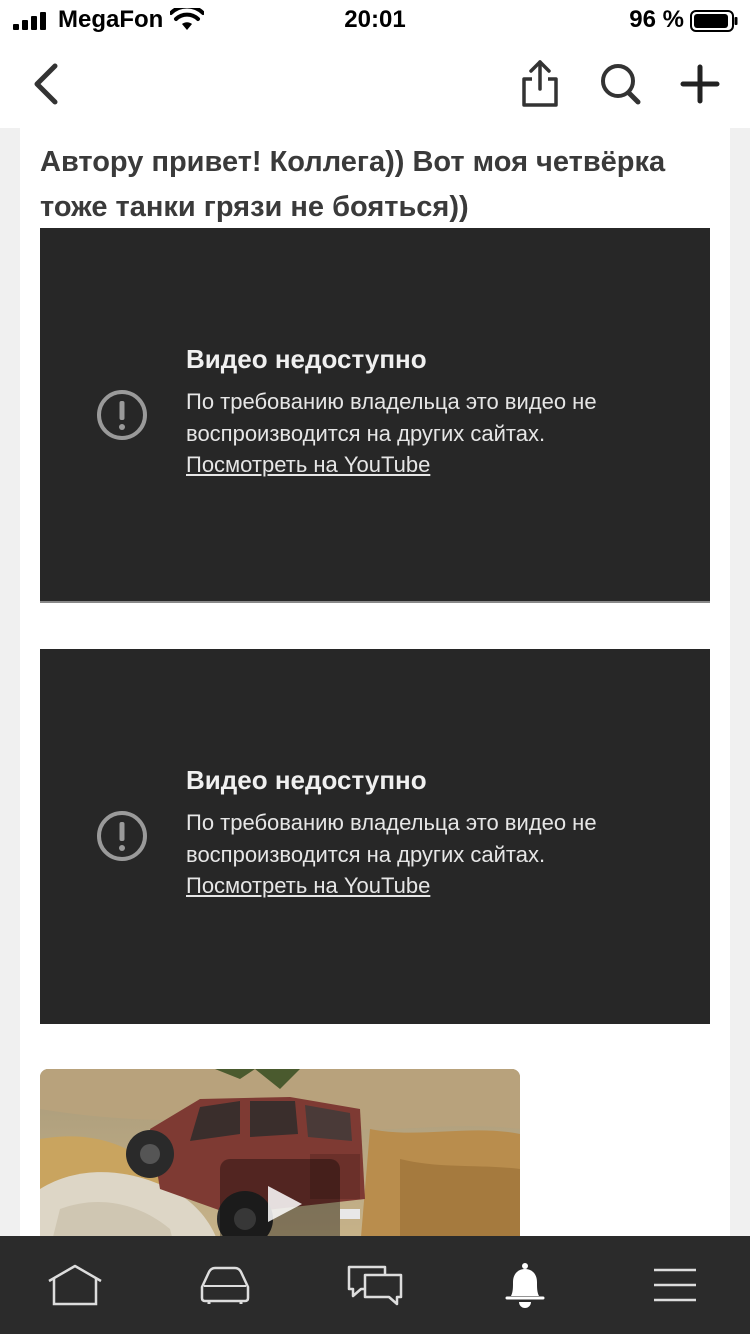 The width and height of the screenshot is (750, 1334). I want to click on add-button, so click(700, 84).